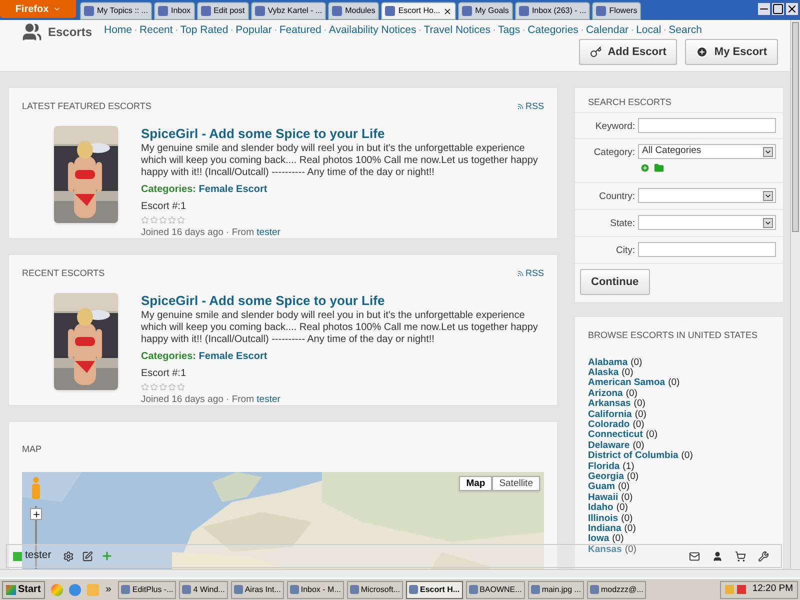  Describe the element at coordinates (174, 11) in the screenshot. I see `browser-tab: Inbox` at that location.